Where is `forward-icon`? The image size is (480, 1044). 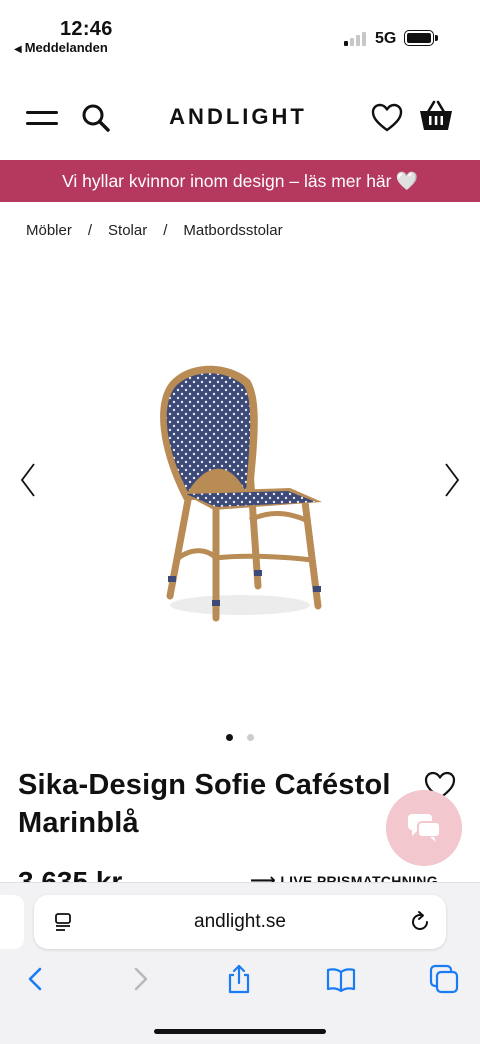 forward-icon is located at coordinates (140, 979).